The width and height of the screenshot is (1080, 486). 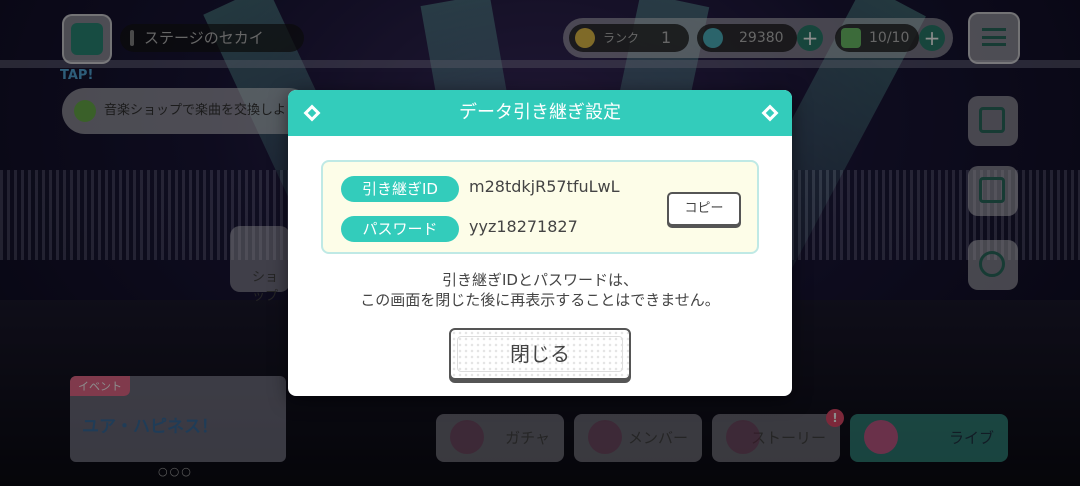 What do you see at coordinates (540, 290) in the screenshot?
I see `warning-message: 引き継ぎIDとパスワードは、 この画面を閉じた後に再表示することはできません。` at bounding box center [540, 290].